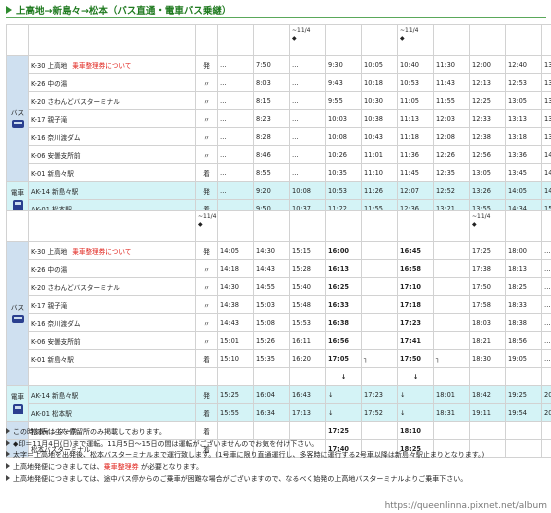 The width and height of the screenshot is (551, 513). What do you see at coordinates (307, 412) in the screenshot?
I see `time-cell: 17:13` at bounding box center [307, 412].